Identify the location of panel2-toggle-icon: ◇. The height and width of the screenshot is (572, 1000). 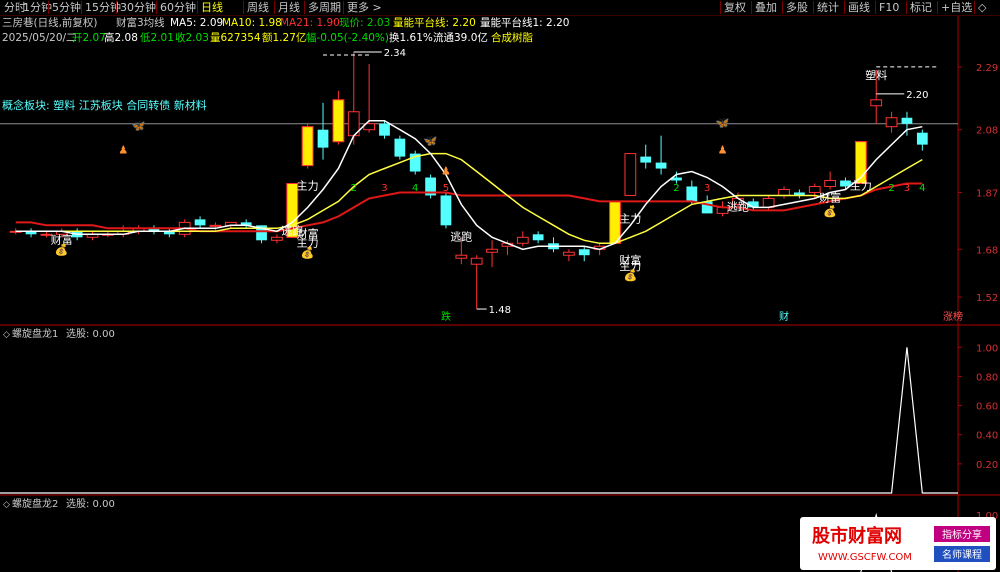
(6, 505).